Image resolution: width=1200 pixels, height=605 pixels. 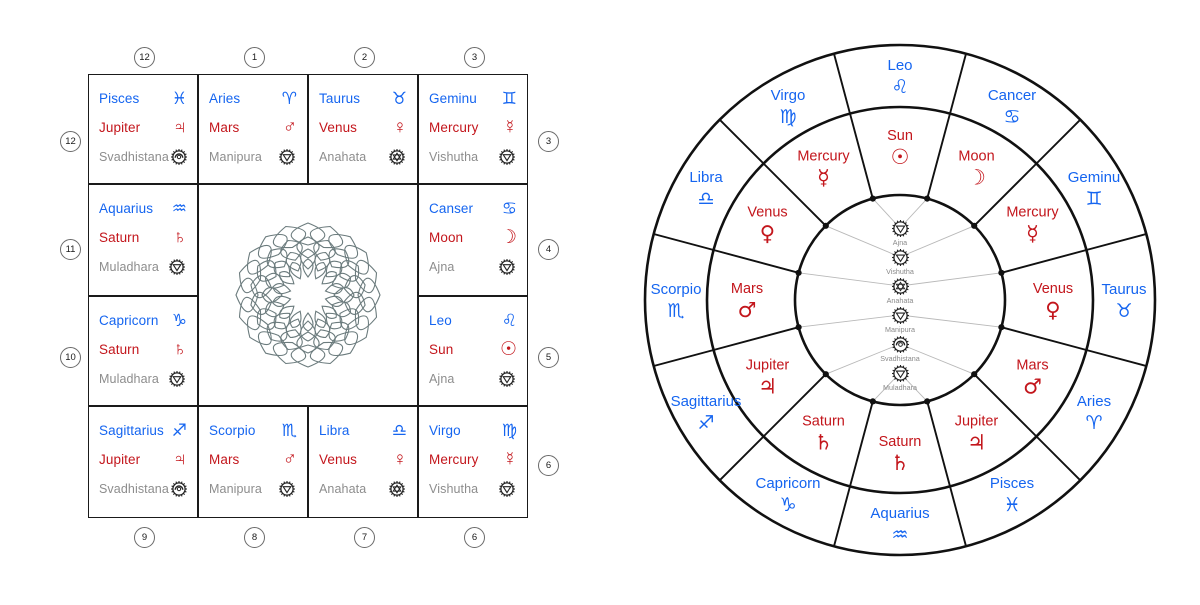 What do you see at coordinates (1032, 225) in the screenshot?
I see `planet-sector-mercury-1: Mercury ☿` at bounding box center [1032, 225].